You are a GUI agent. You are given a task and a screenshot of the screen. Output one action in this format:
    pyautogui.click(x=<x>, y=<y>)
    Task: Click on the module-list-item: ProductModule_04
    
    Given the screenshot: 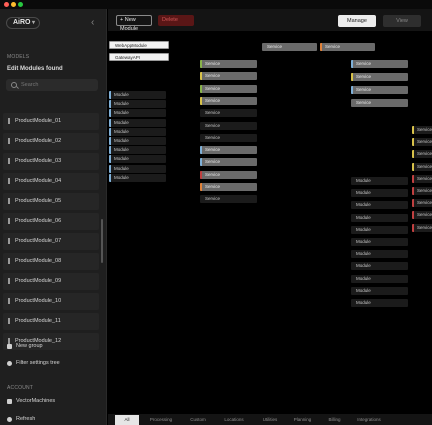 What is the action you would take?
    pyautogui.click(x=51, y=181)
    